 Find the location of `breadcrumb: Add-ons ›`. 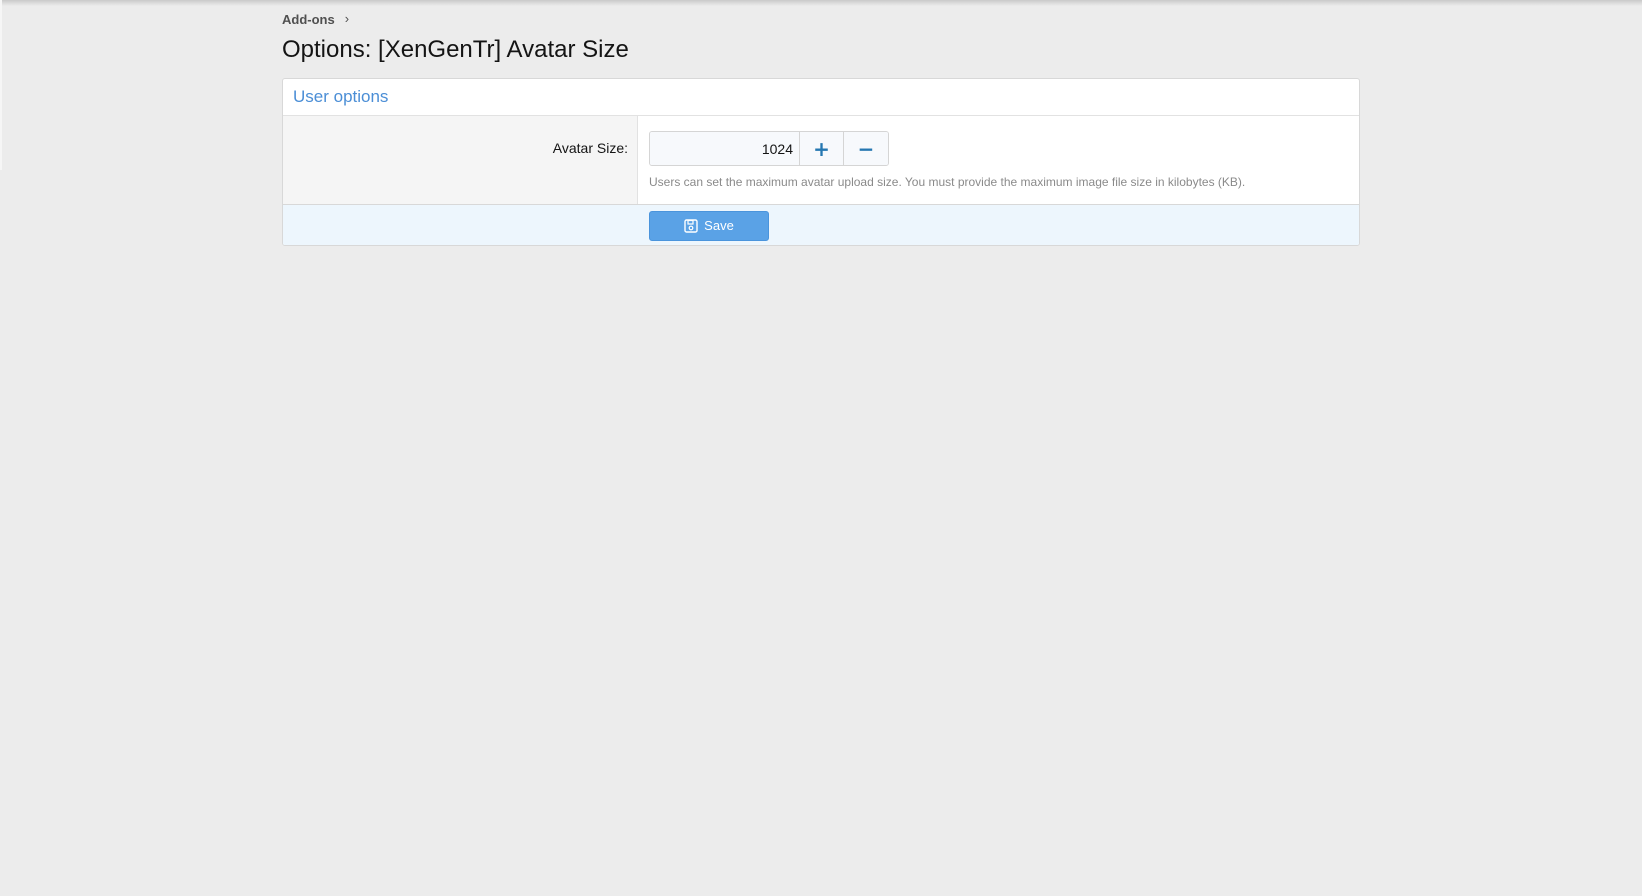

breadcrumb: Add-ons › is located at coordinates (316, 19).